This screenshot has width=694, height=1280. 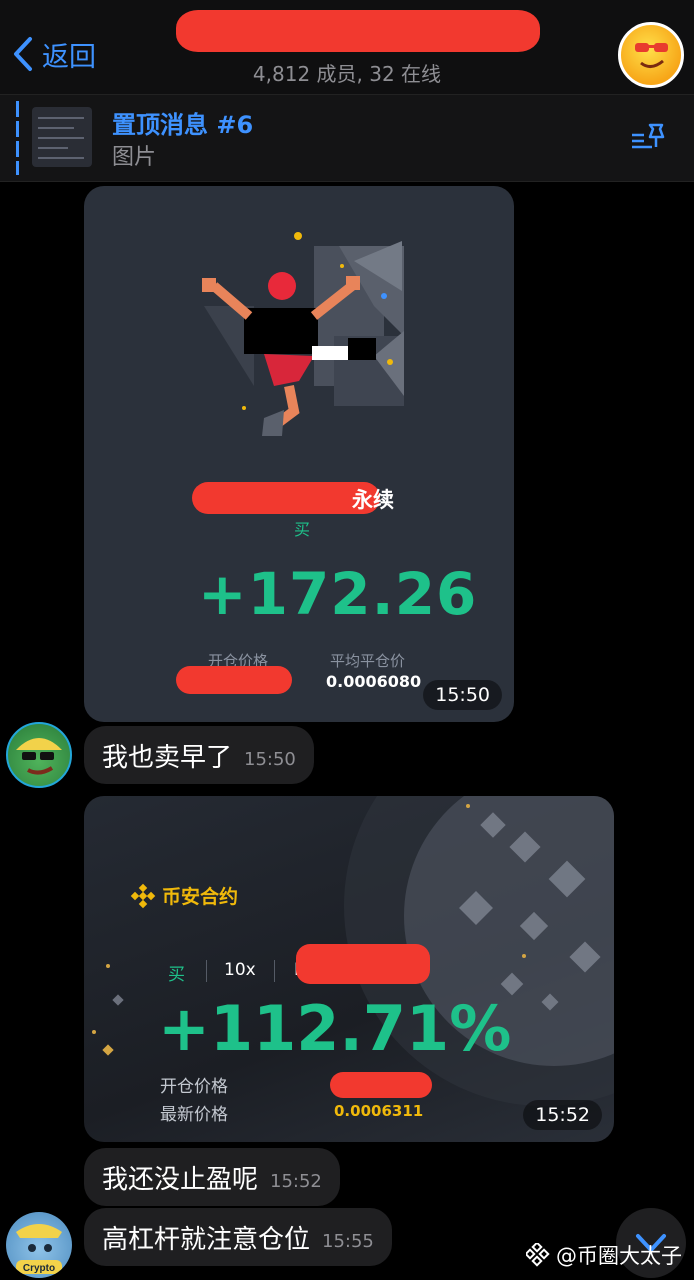 What do you see at coordinates (206, 1239) in the screenshot?
I see `message-text: 高杠杆就注意仓位` at bounding box center [206, 1239].